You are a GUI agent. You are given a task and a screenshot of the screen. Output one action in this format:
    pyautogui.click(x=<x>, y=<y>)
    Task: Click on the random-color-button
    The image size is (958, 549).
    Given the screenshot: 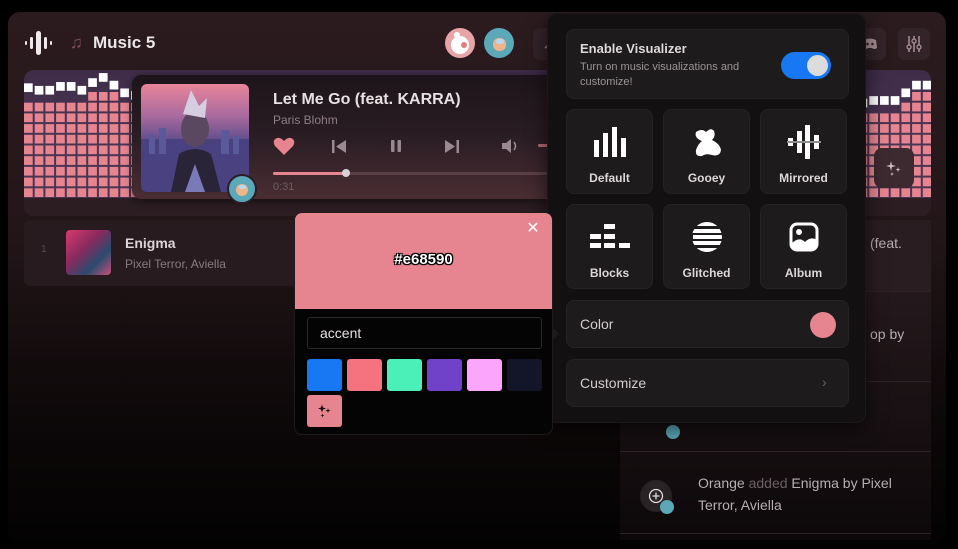 What is the action you would take?
    pyautogui.click(x=324, y=411)
    